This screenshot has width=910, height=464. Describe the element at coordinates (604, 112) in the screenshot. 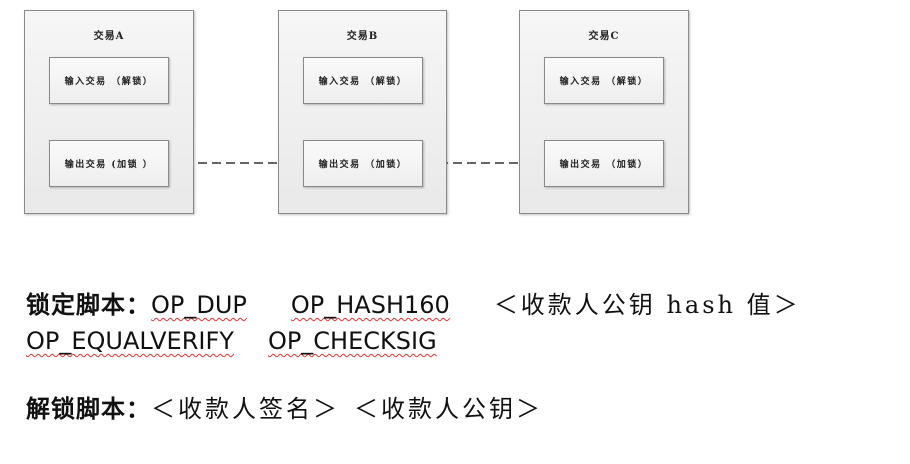

I see `transaction-c-panel: 交易C 输入交易 （解锁） 输出交易 （加锁）` at that location.